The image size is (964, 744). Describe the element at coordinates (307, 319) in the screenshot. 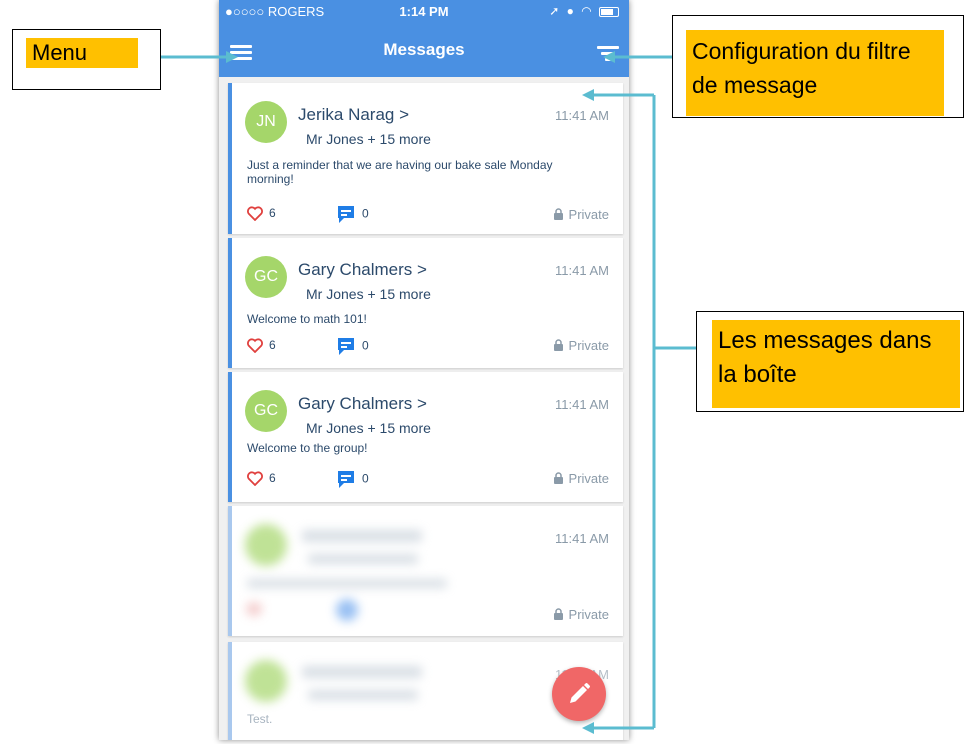

I see `message-body: Welcome to math 101!` at that location.